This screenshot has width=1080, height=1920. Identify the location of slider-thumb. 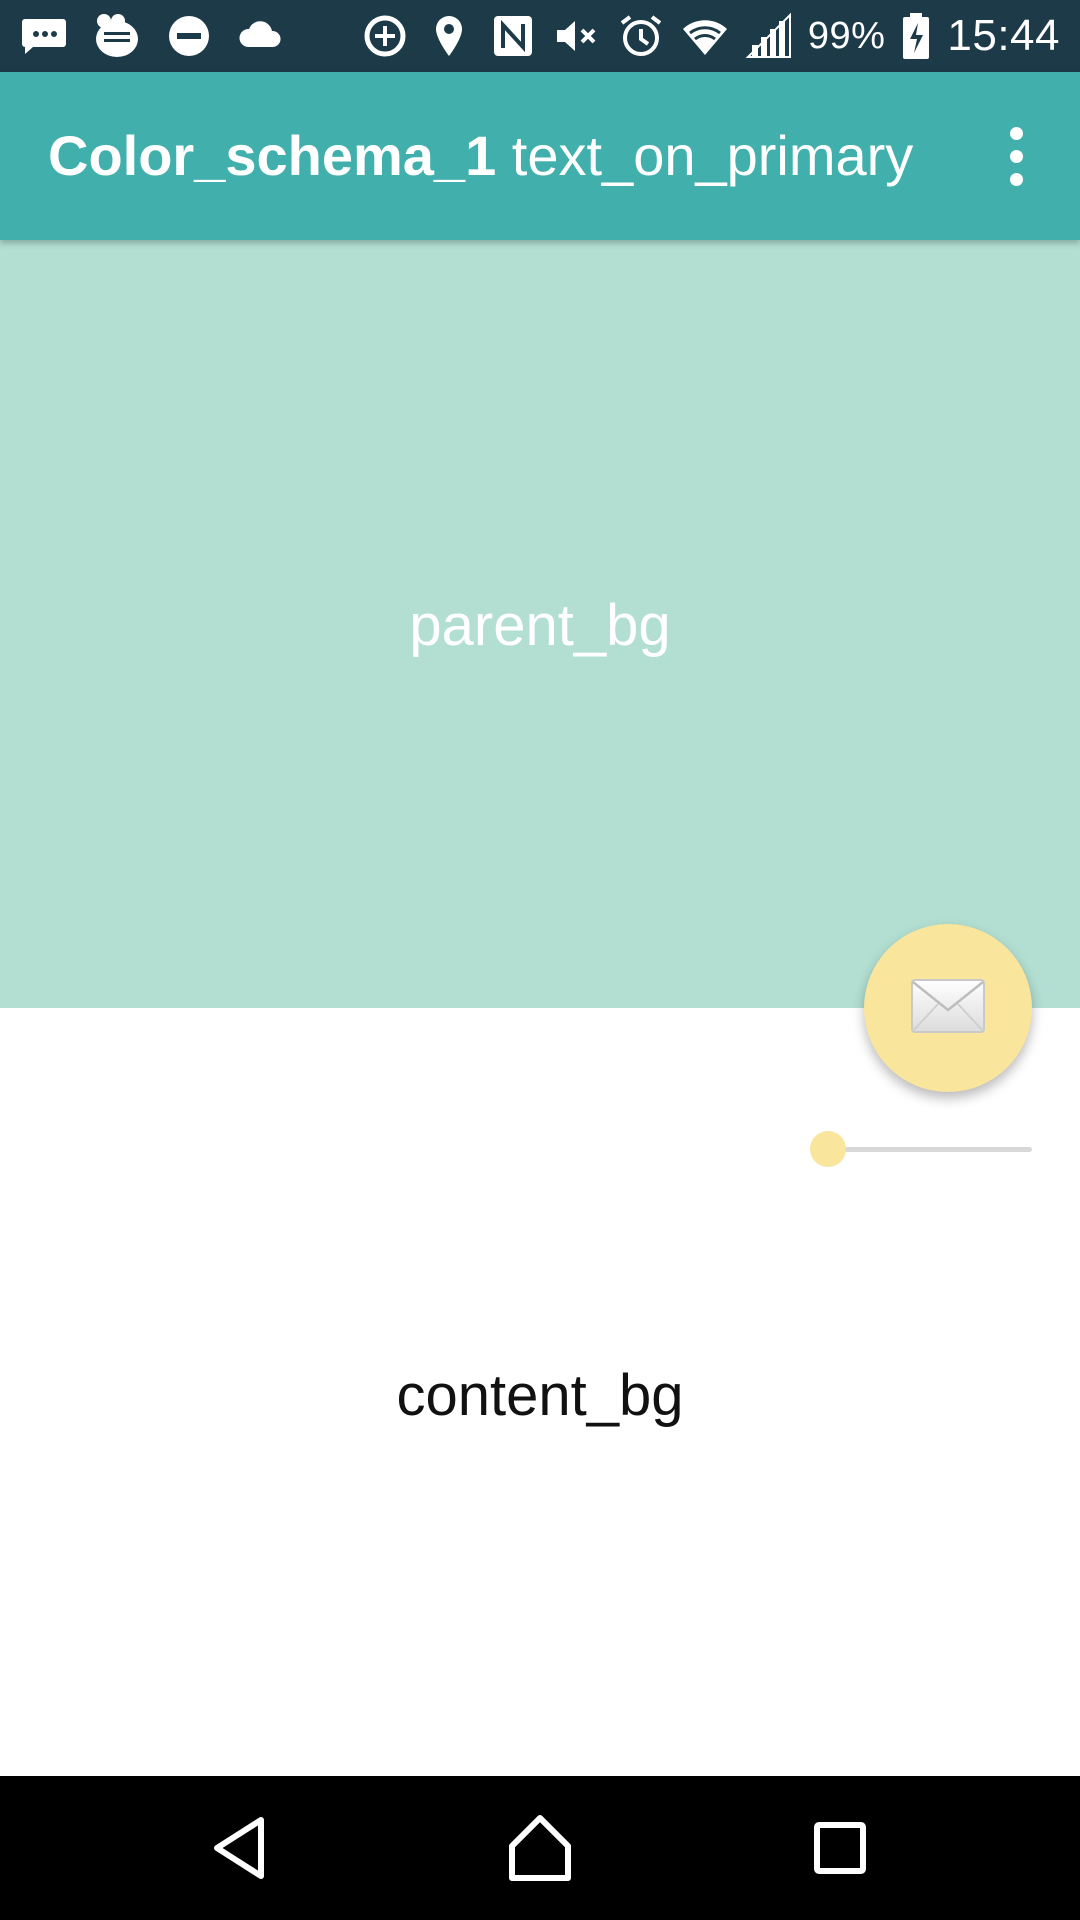
(828, 1149).